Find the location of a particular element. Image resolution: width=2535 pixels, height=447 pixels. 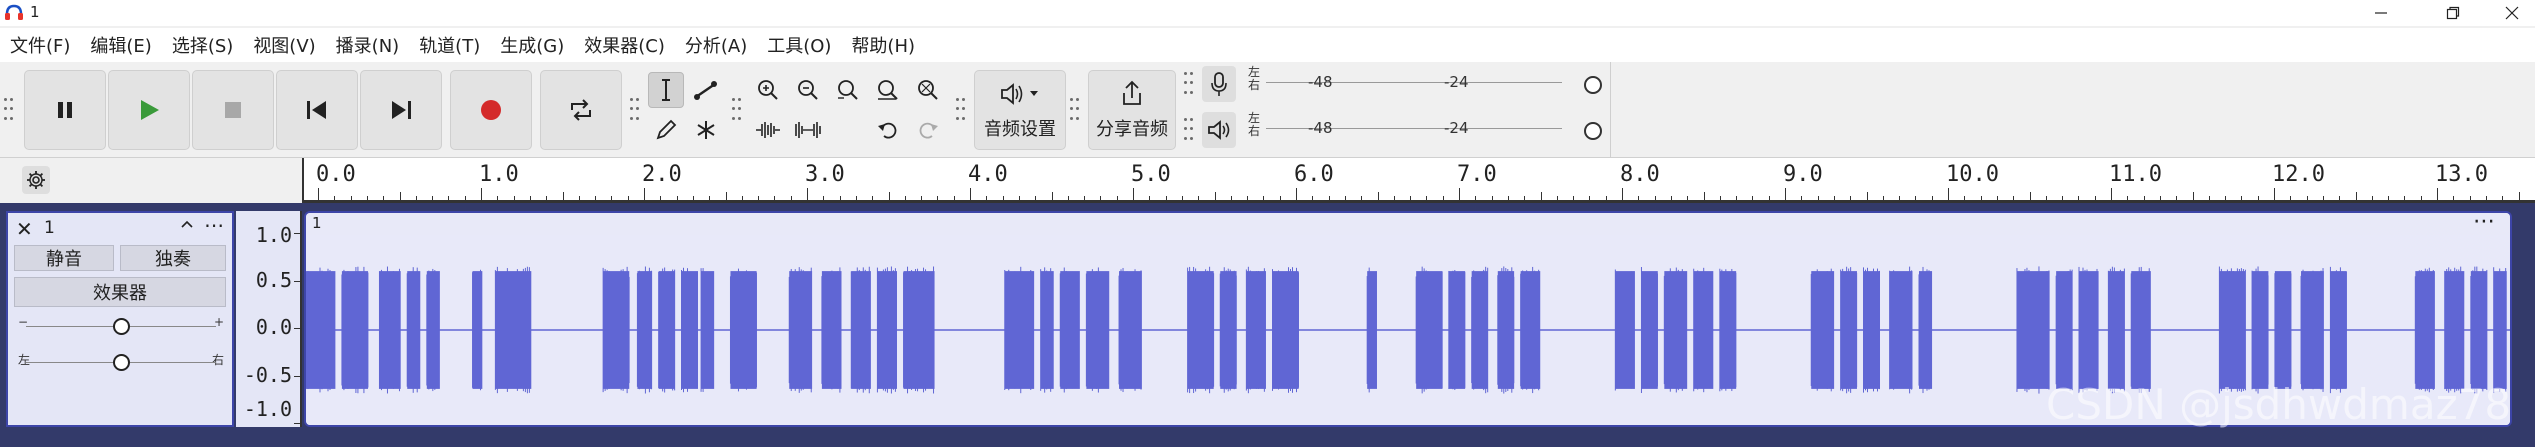

playback-meter-button is located at coordinates (1219, 130).